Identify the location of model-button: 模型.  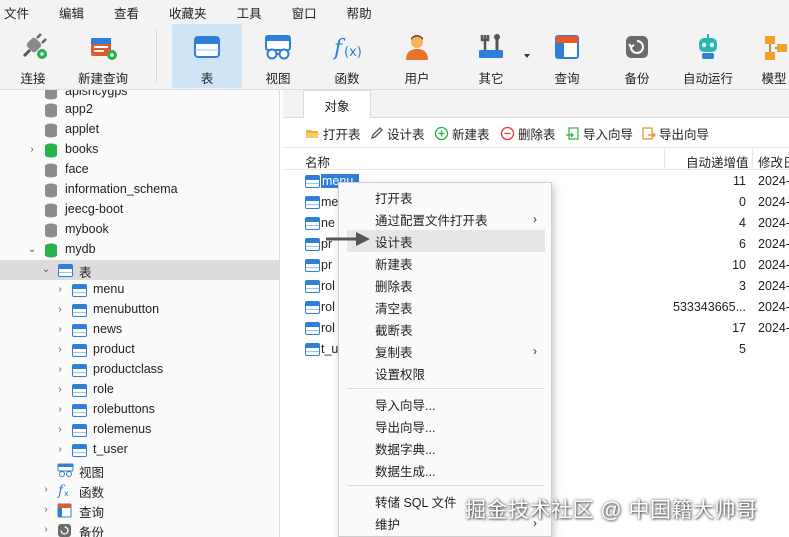
(770, 56).